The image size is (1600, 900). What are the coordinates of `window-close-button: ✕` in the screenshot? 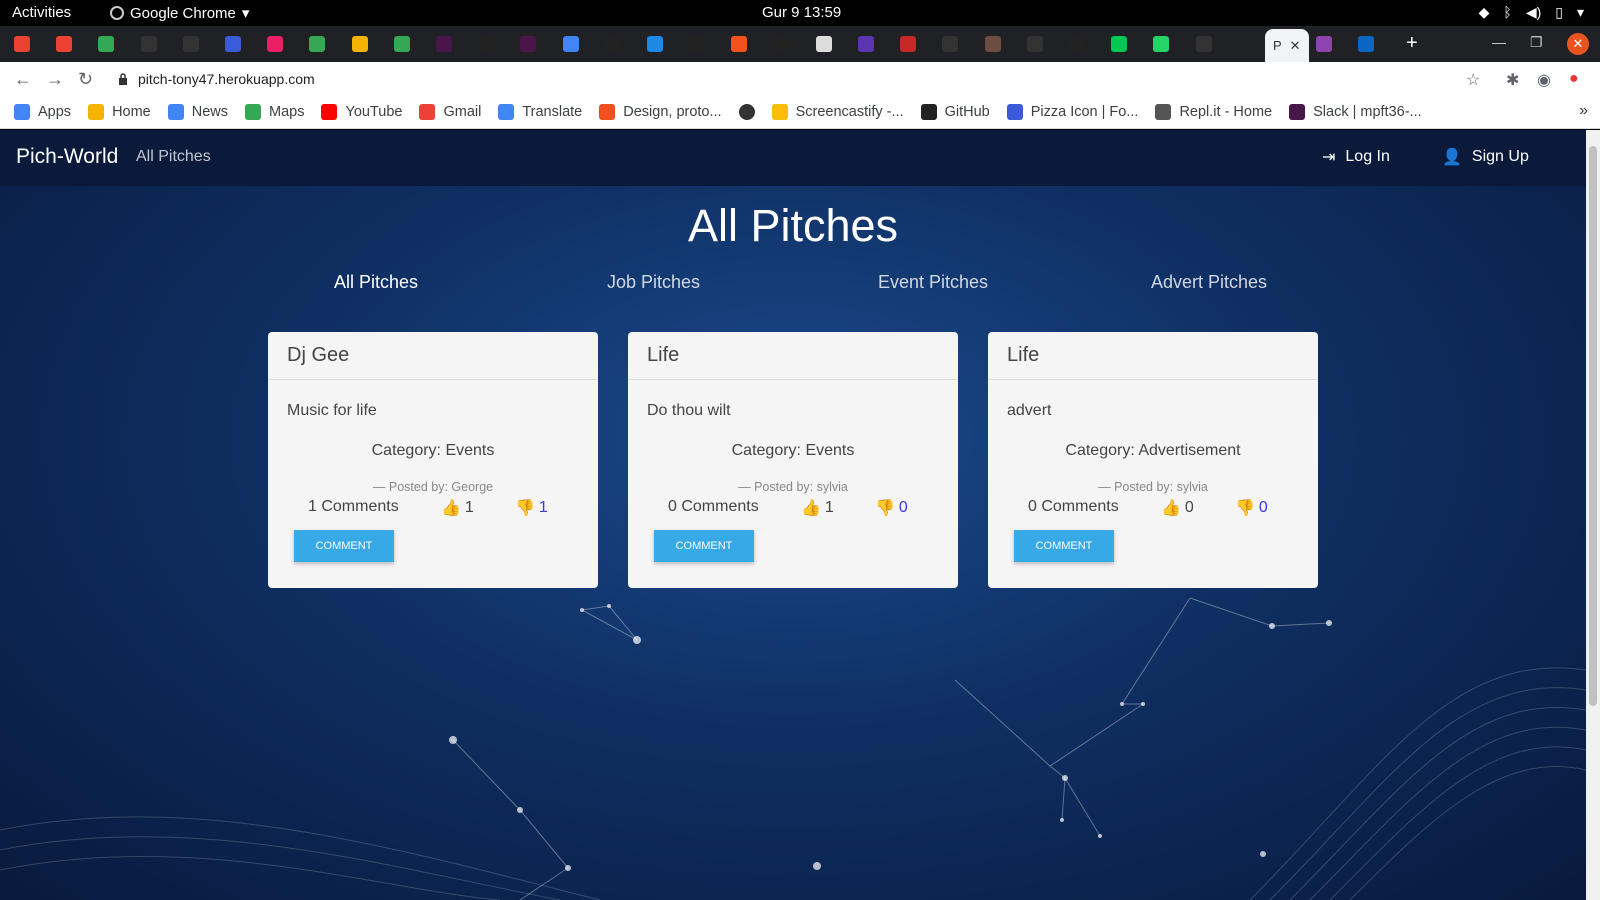 It's located at (1578, 44).